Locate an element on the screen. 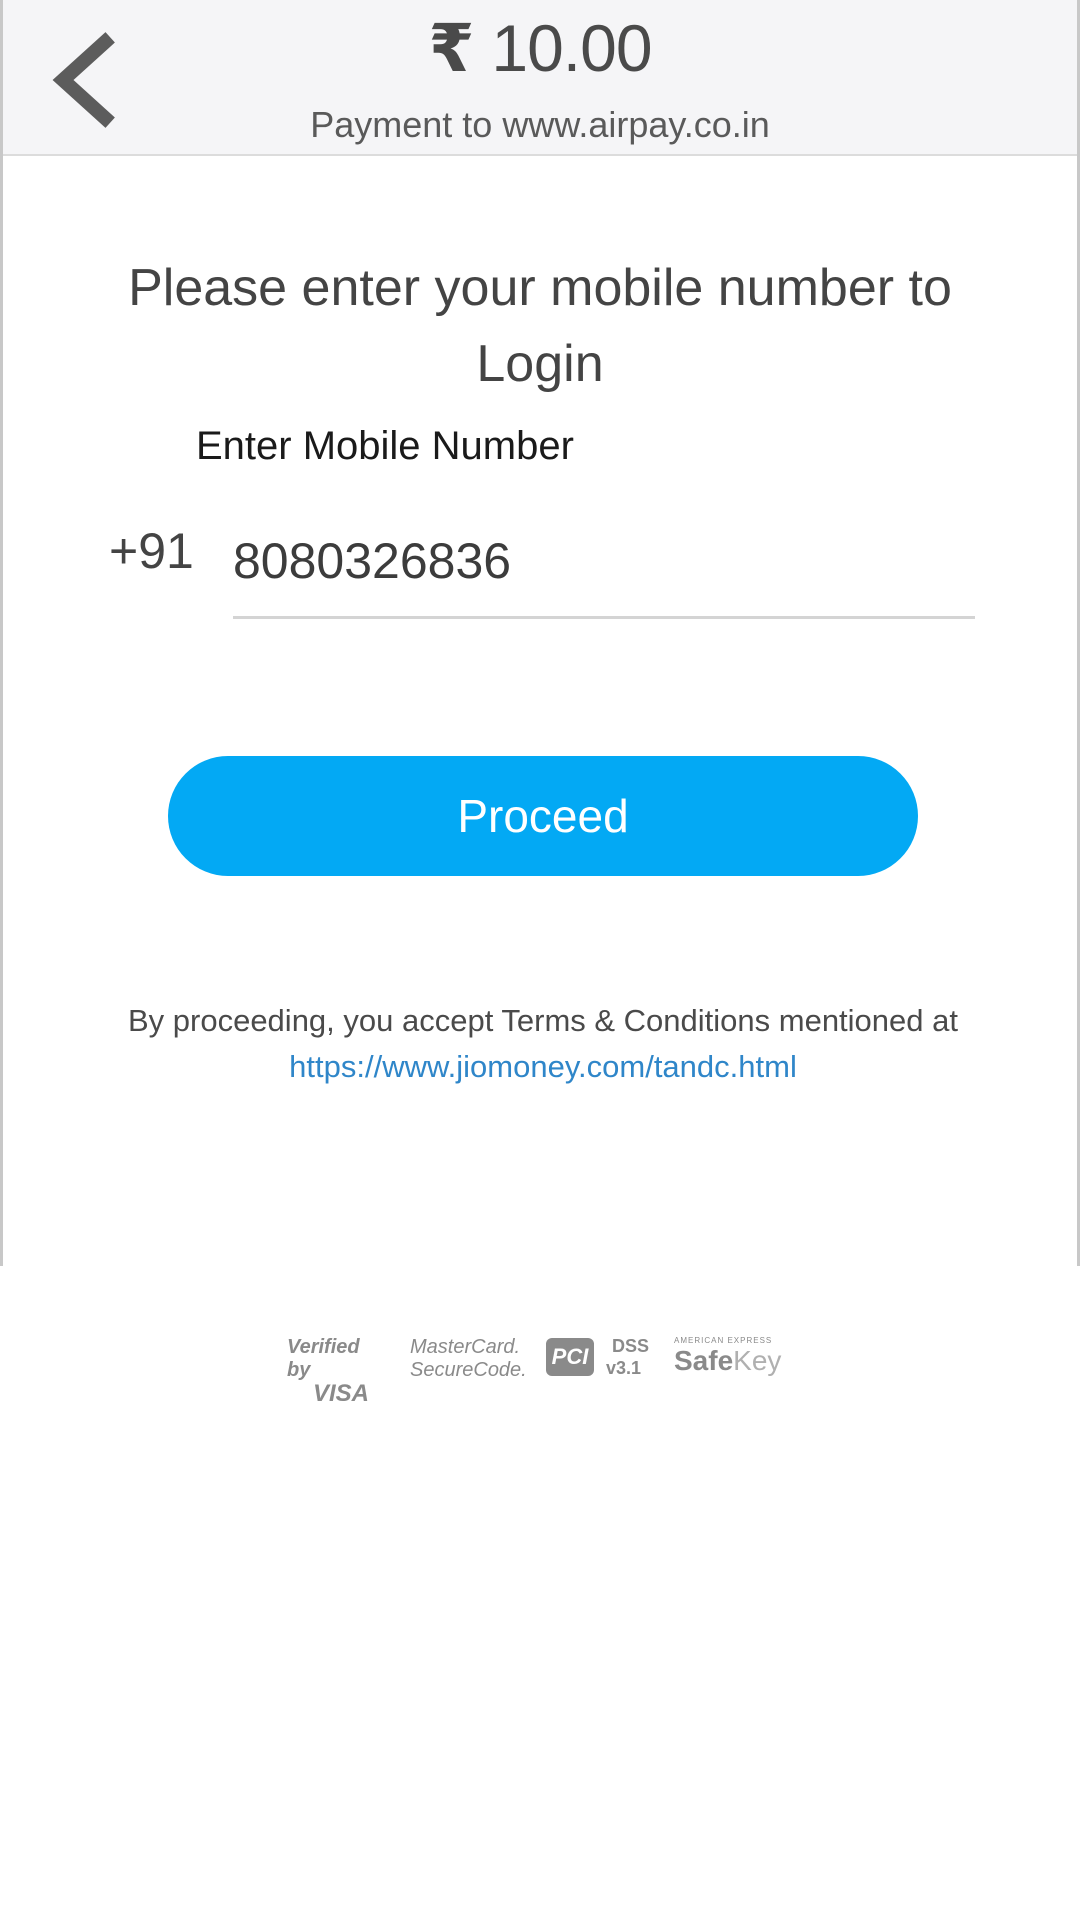 The height and width of the screenshot is (1920, 1080). mc-line1: MasterCard. is located at coordinates (465, 1347).